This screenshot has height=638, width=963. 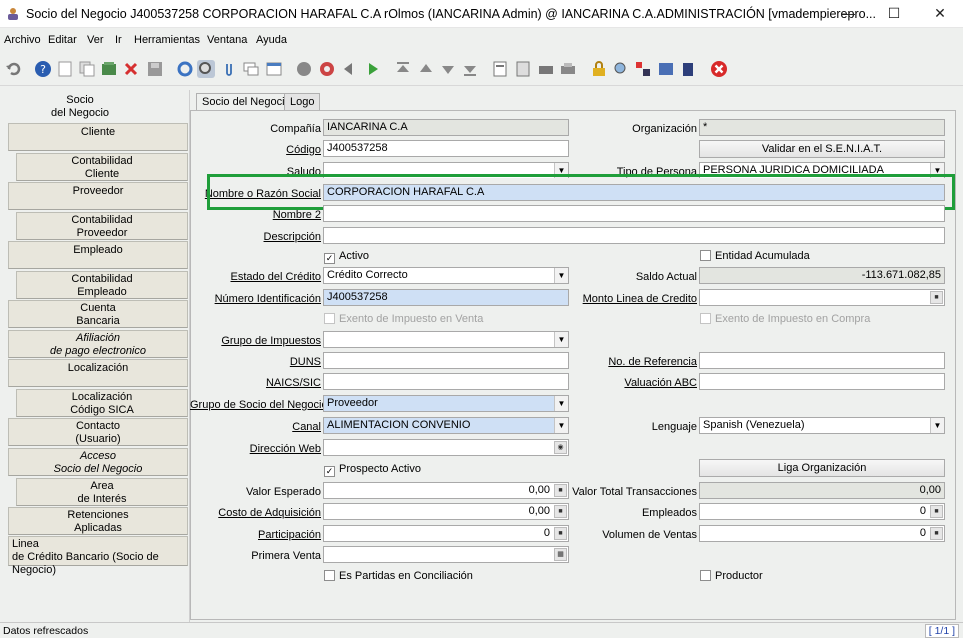 I want to click on activo-checkbox: ✓ Activo, so click(x=346, y=257).